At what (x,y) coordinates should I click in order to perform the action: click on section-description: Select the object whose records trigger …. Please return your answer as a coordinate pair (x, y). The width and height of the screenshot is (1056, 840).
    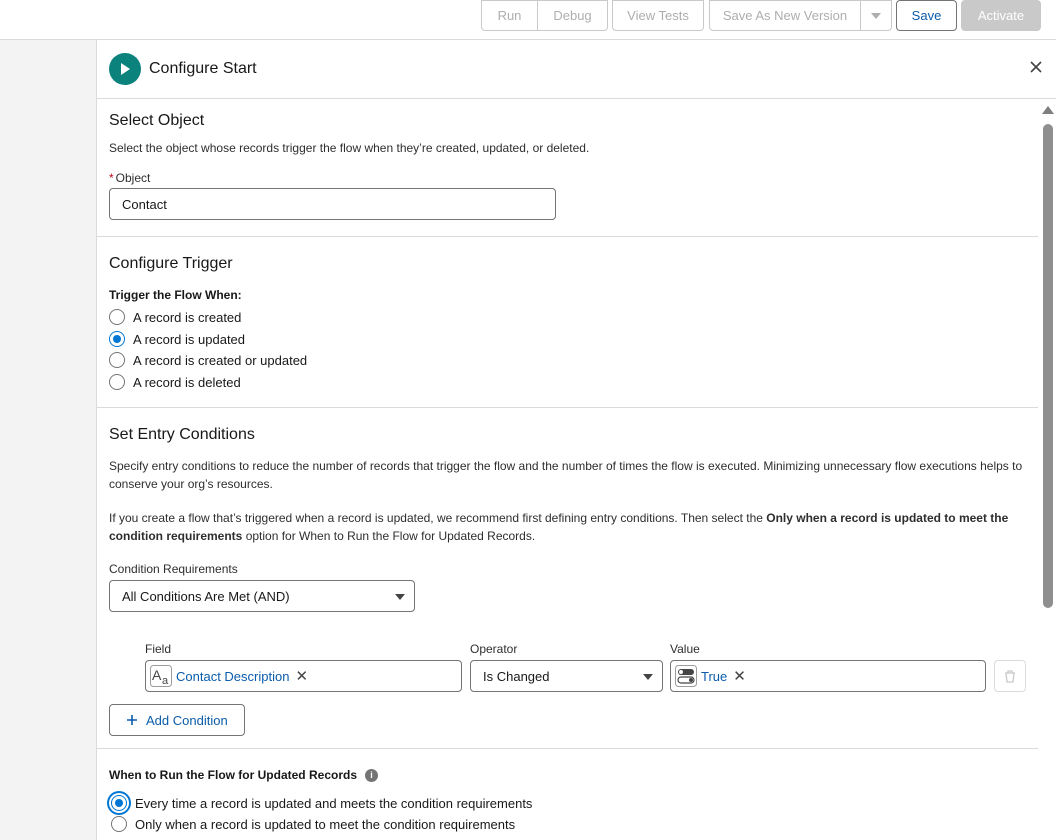
    Looking at the image, I should click on (349, 148).